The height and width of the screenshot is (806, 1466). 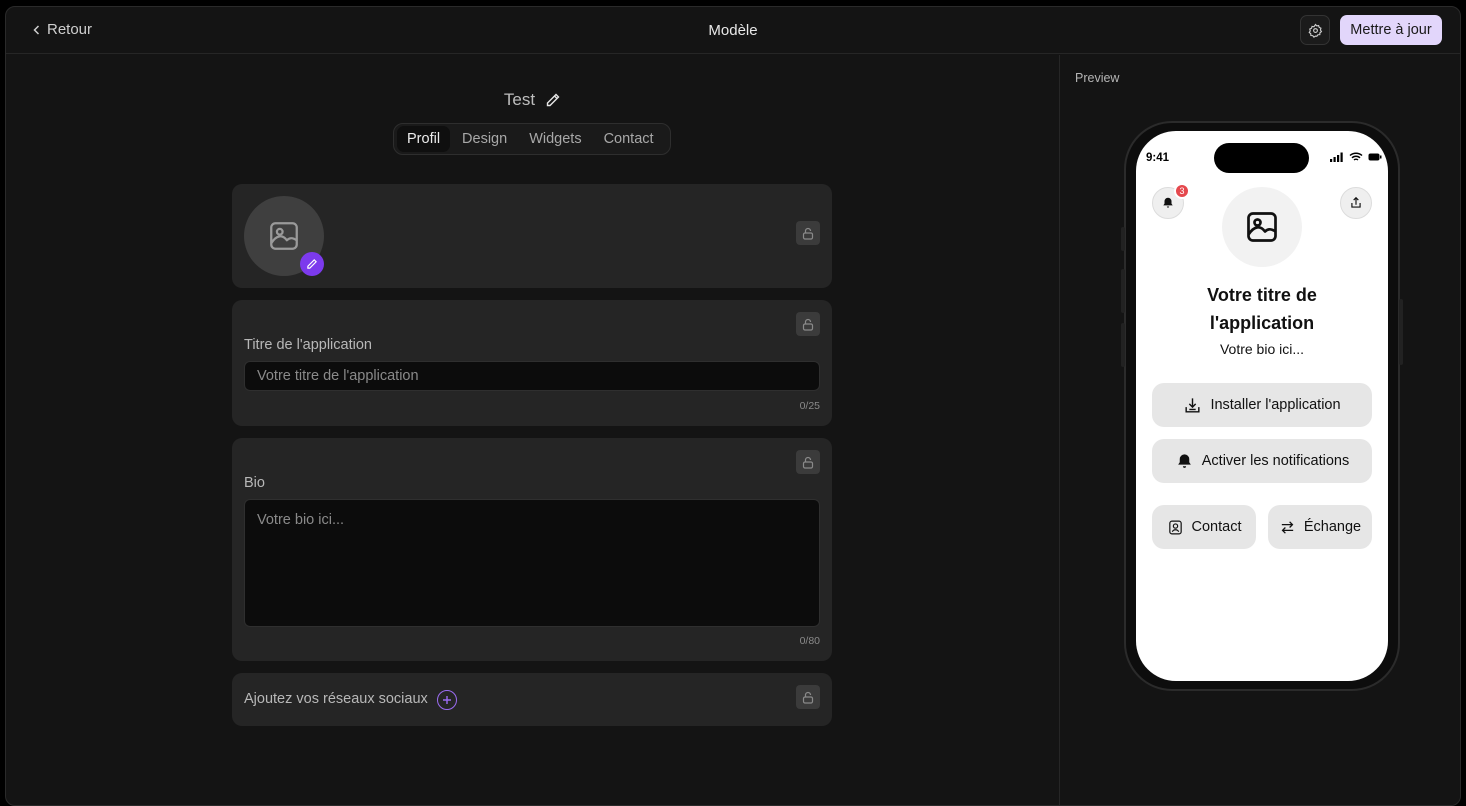 I want to click on project-name-text: Test, so click(x=519, y=99).